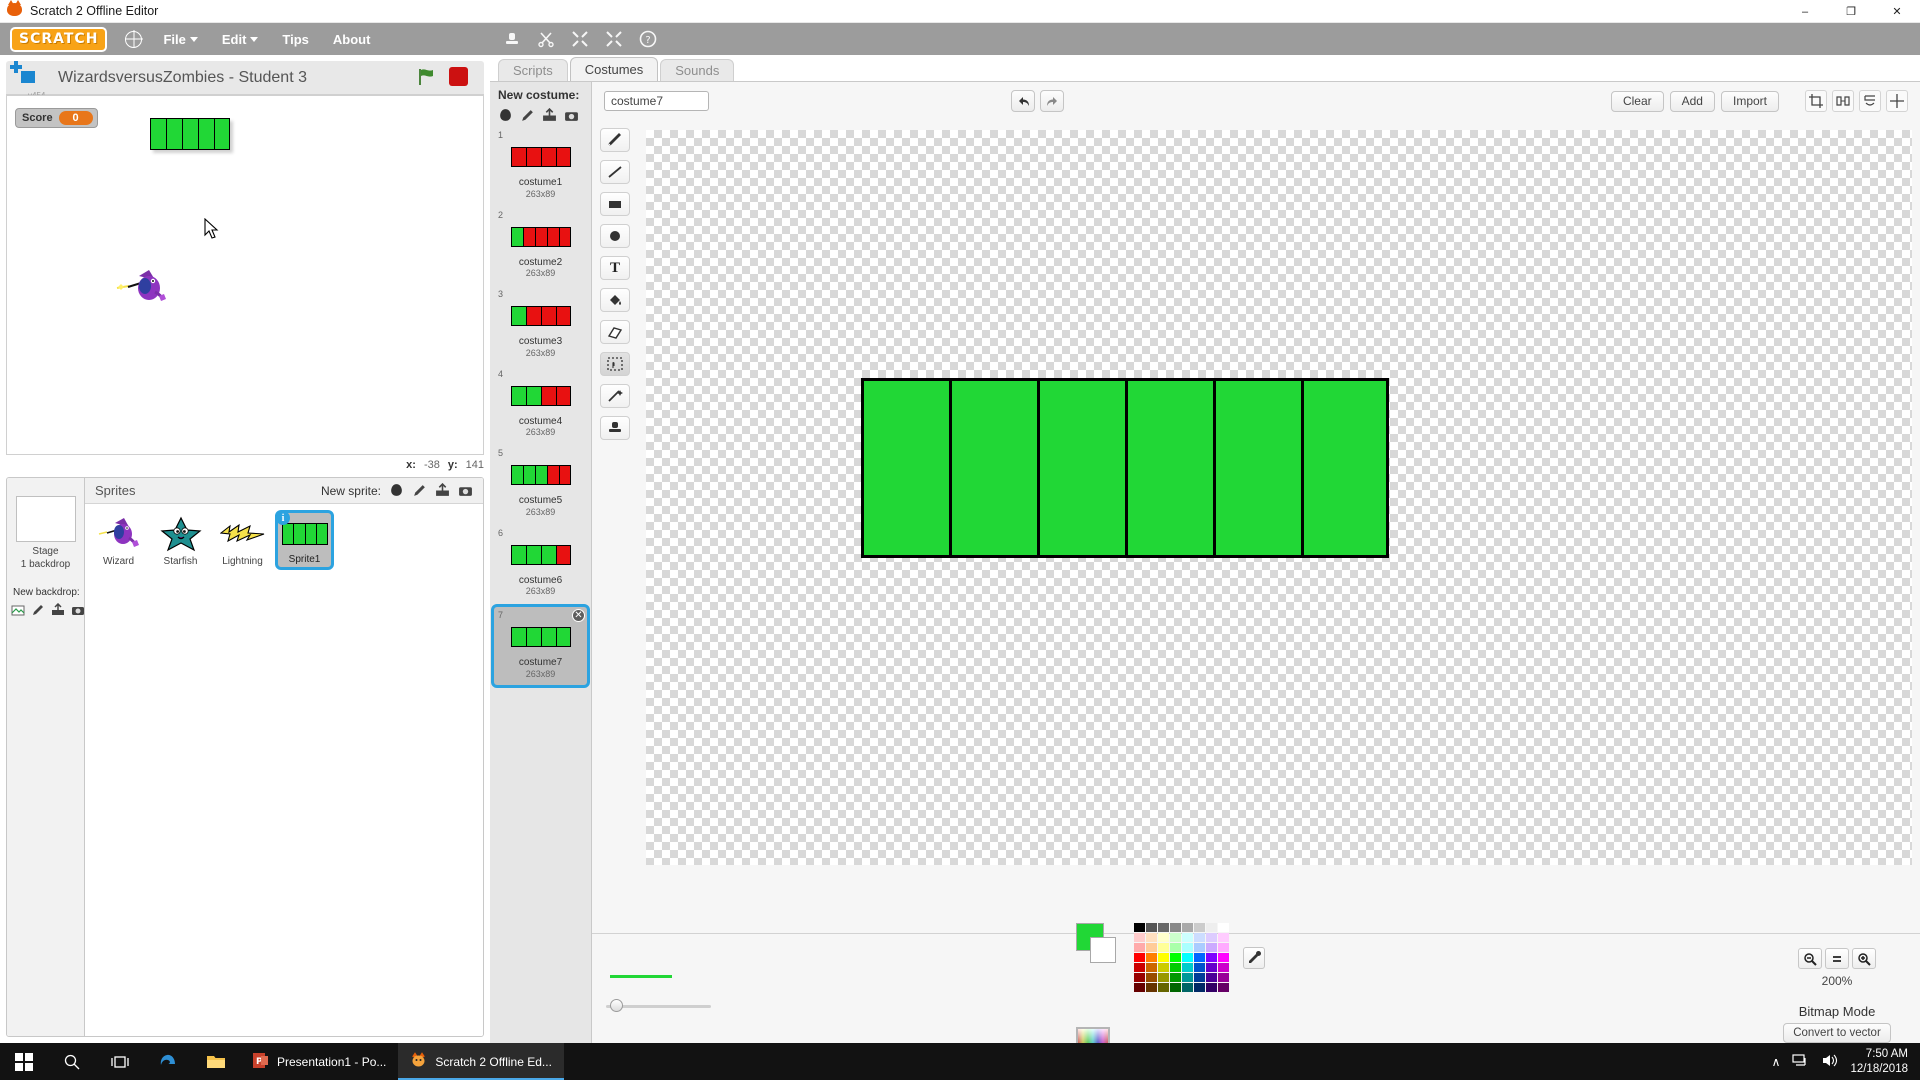  What do you see at coordinates (1749, 101) in the screenshot?
I see `import-button: Import` at bounding box center [1749, 101].